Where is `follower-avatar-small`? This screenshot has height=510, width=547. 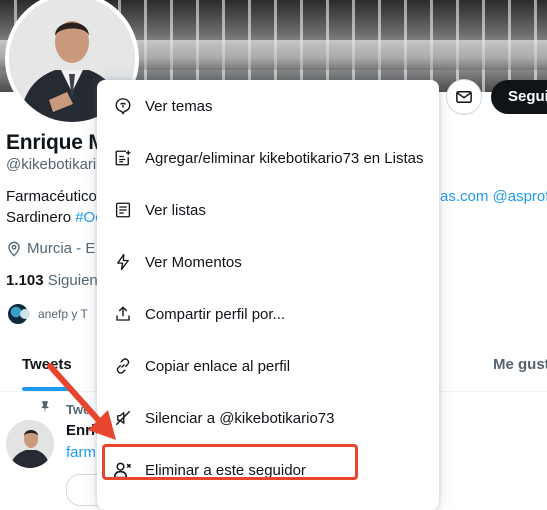 follower-avatar-small is located at coordinates (25, 314).